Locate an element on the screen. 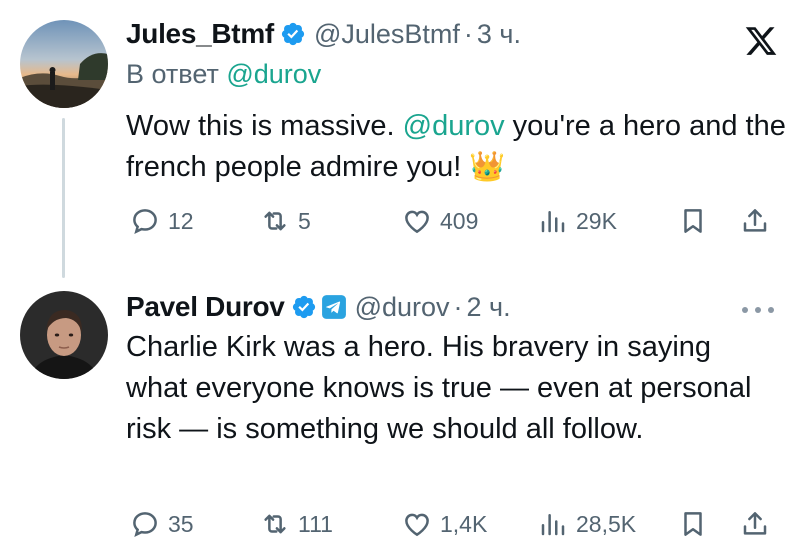 The image size is (800, 555). views-button: 29K is located at coordinates (577, 221).